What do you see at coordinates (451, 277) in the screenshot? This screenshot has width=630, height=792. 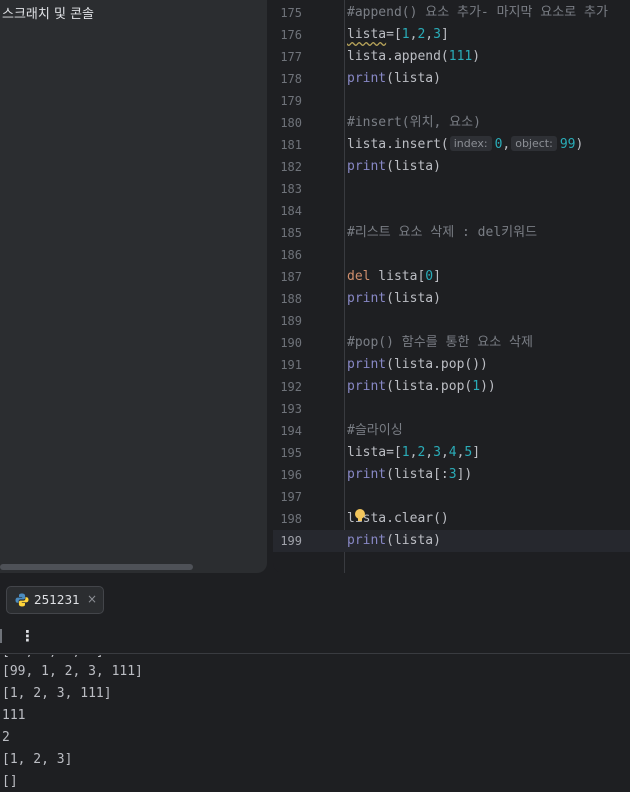 I see `code-line: 187 del lista[0]` at bounding box center [451, 277].